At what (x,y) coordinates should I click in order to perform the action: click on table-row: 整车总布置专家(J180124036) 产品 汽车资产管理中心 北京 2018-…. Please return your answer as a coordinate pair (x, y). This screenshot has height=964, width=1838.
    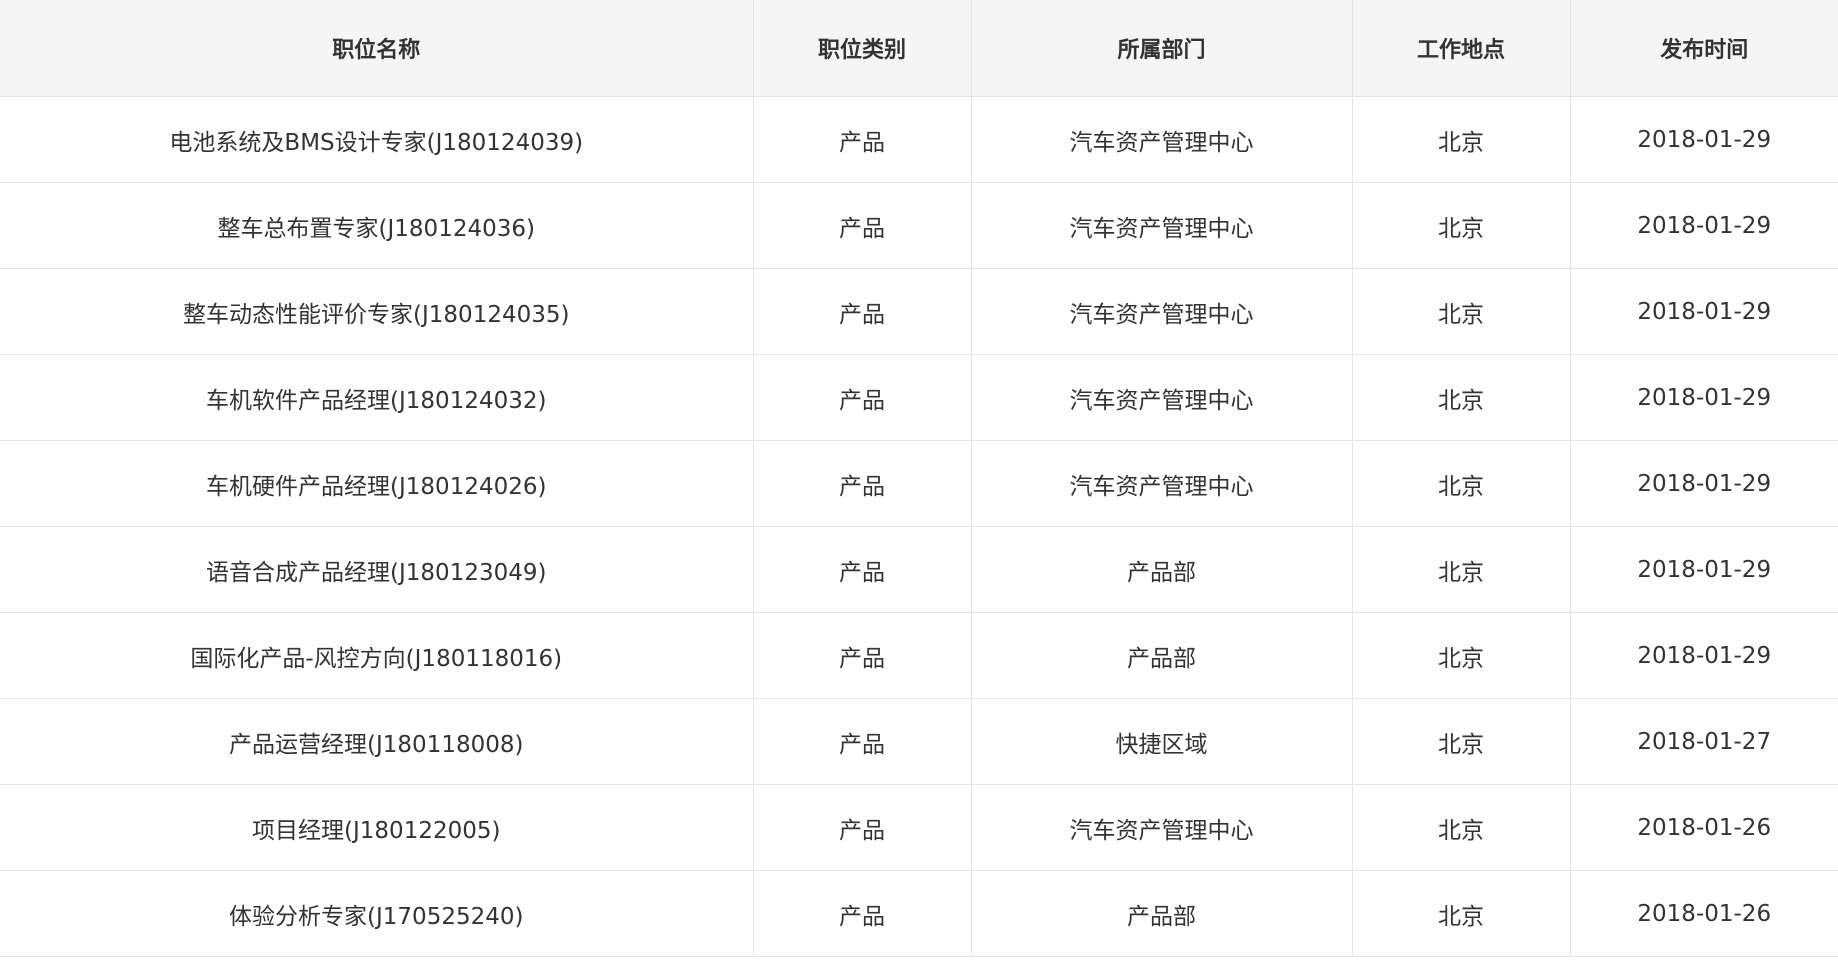
    Looking at the image, I should click on (919, 225).